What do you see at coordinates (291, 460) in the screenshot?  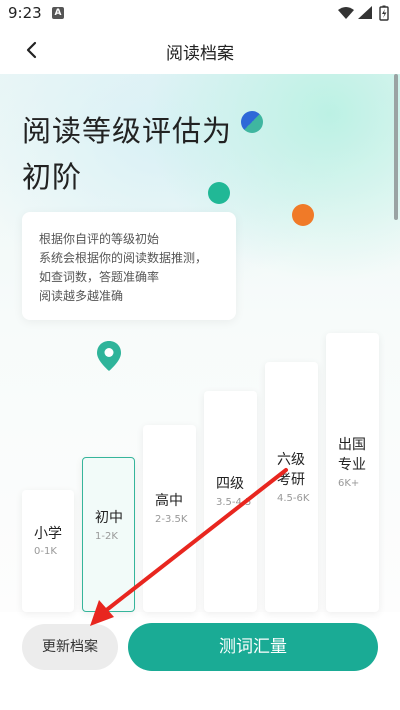 I see `level-name: 六级` at bounding box center [291, 460].